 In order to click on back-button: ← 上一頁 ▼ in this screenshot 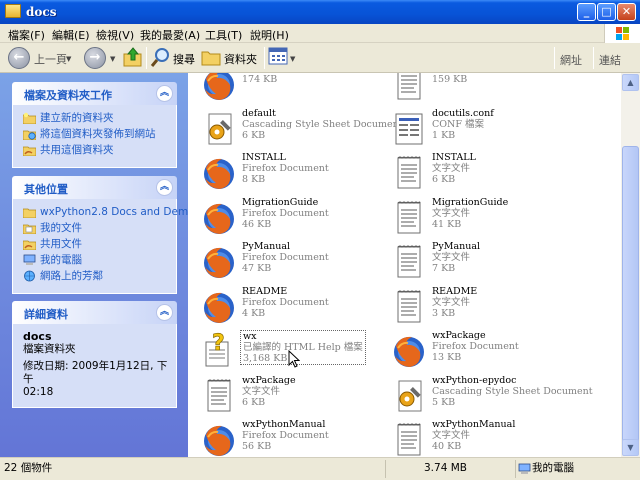, I will do `click(41, 58)`.